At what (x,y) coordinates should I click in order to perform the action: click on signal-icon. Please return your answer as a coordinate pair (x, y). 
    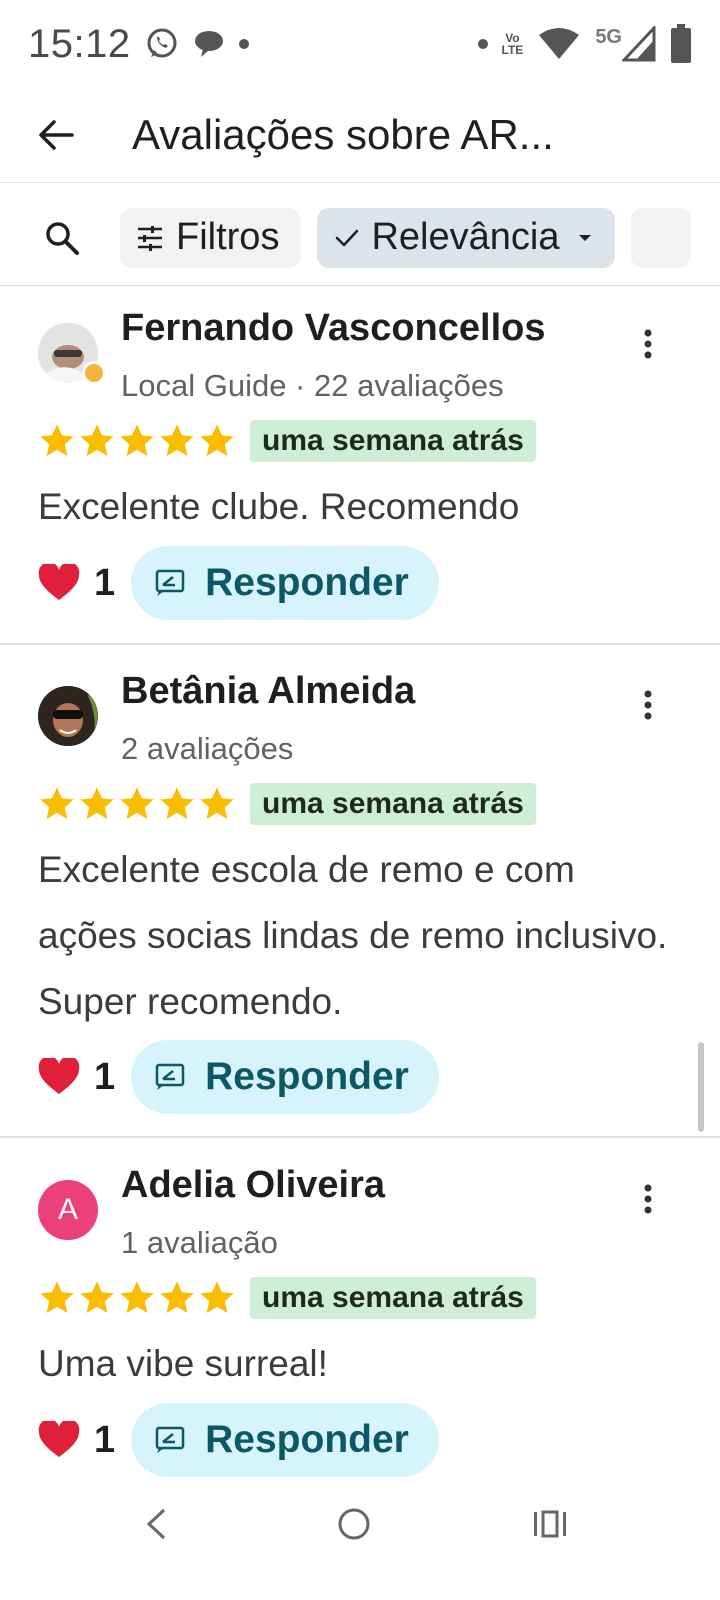
    Looking at the image, I should click on (639, 44).